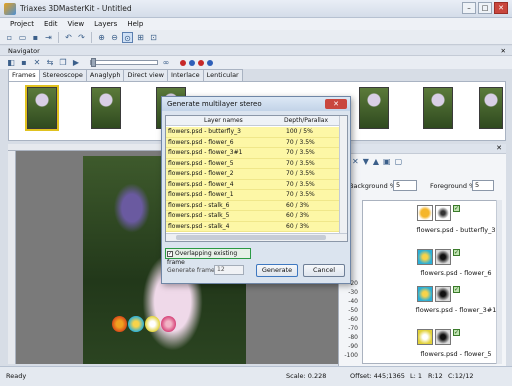 The height and width of the screenshot is (386, 512). I want to click on navigator-close-icon: ✕, so click(503, 51).